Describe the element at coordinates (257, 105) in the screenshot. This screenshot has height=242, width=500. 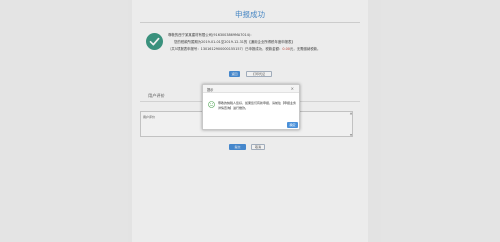
I see `dialog-message: 尊敬的纳税人您好，如果您们有新申报，请前往【申报业务详情查询】进行缴款。` at that location.